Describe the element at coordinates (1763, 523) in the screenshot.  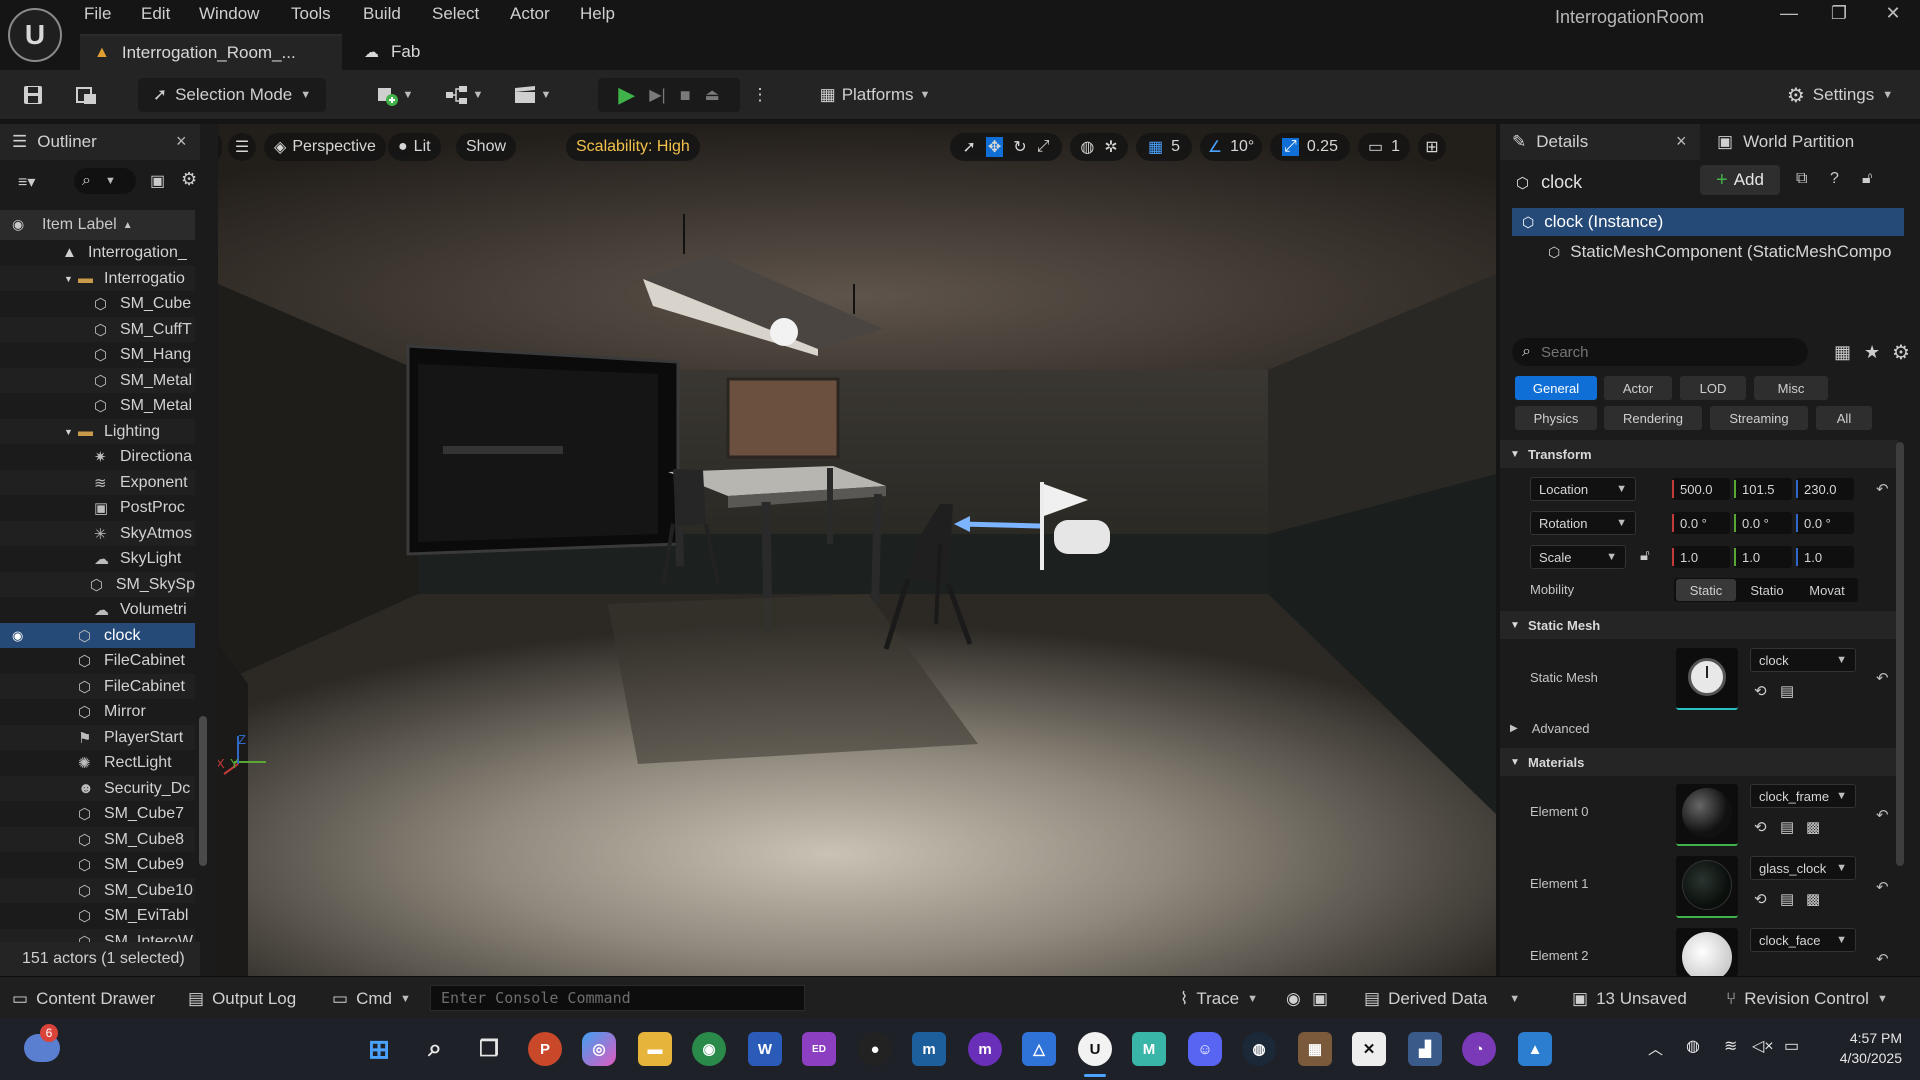
I see `rotation-y-field: 0.0 °` at that location.